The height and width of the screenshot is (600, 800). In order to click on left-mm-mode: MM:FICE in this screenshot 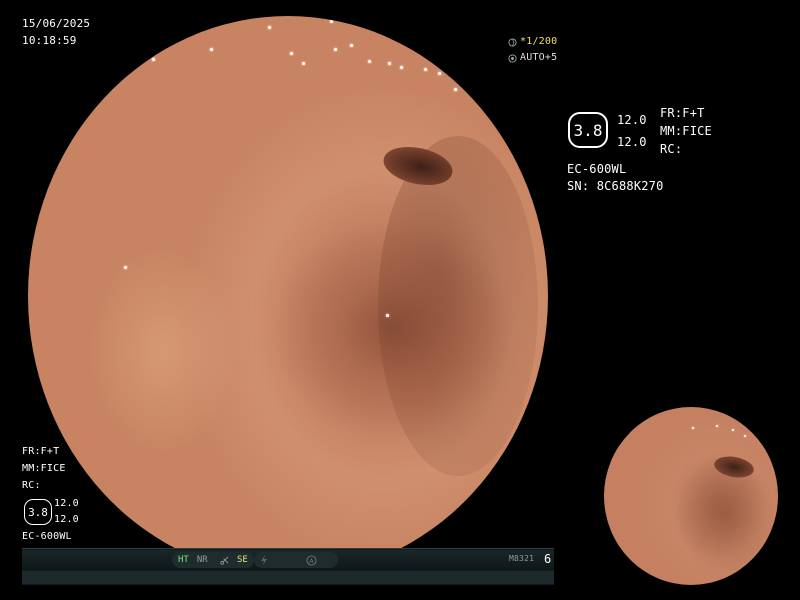, I will do `click(44, 468)`.